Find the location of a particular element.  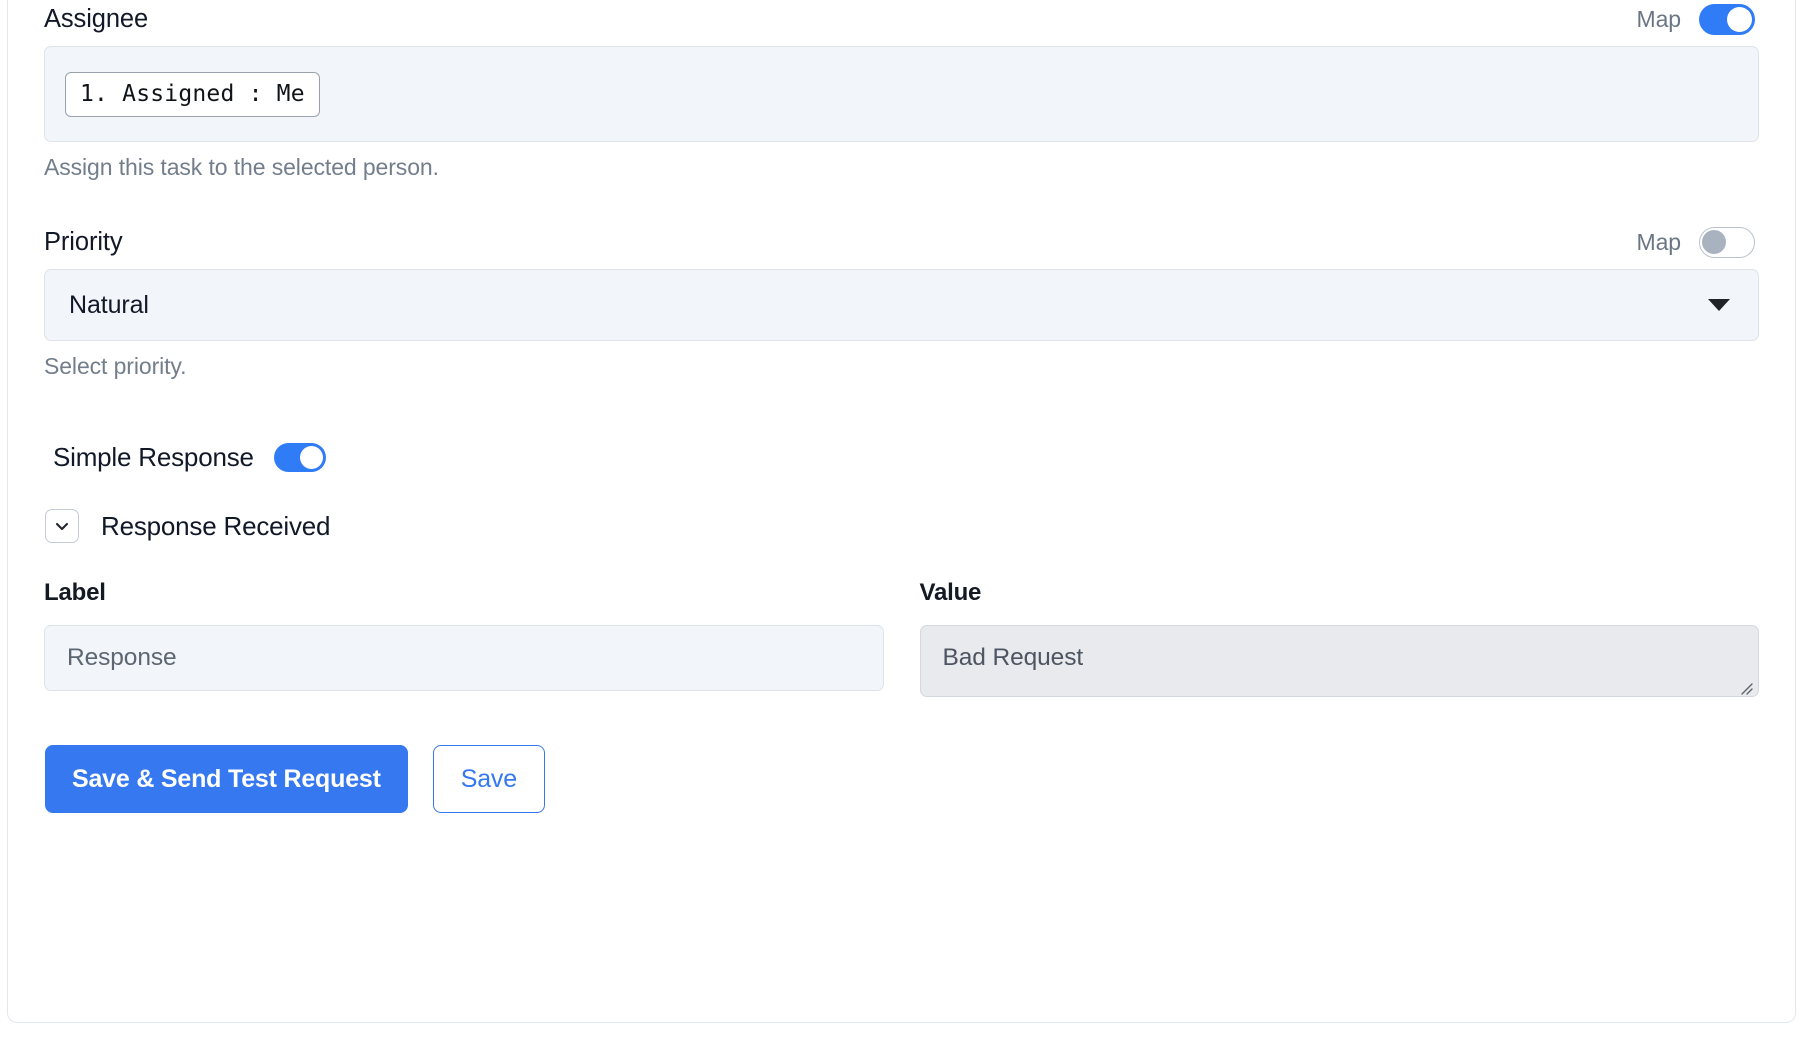

simple-response-label: Simple Response is located at coordinates (153, 457).